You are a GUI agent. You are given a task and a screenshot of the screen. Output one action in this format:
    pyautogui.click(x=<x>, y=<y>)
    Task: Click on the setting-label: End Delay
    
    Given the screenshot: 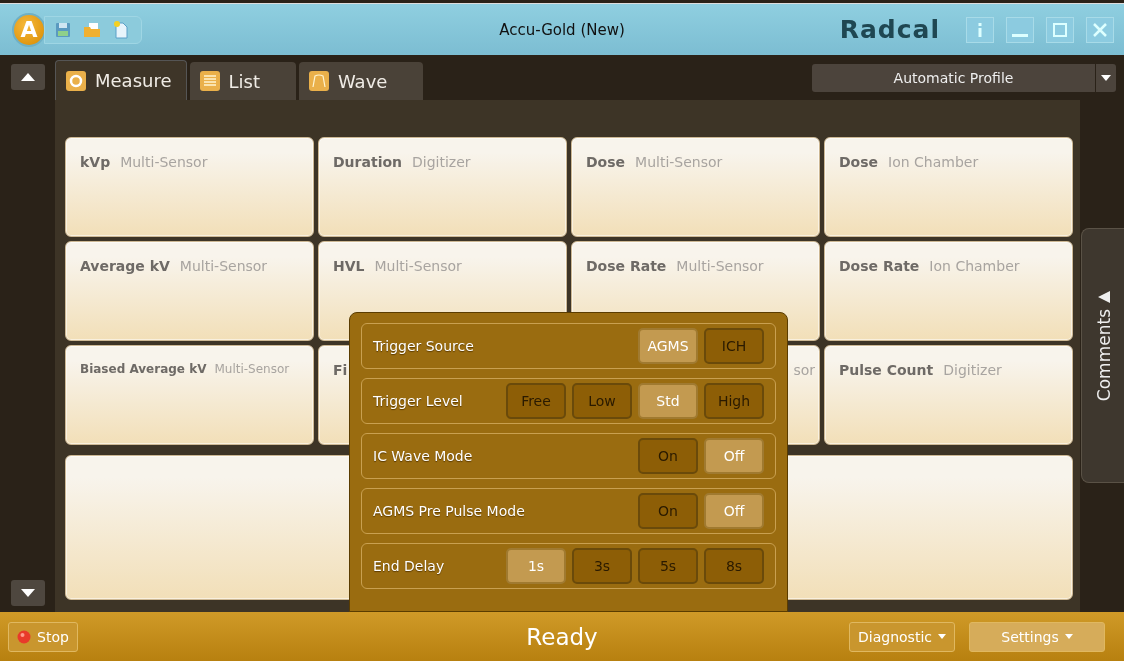 What is the action you would take?
    pyautogui.click(x=409, y=566)
    